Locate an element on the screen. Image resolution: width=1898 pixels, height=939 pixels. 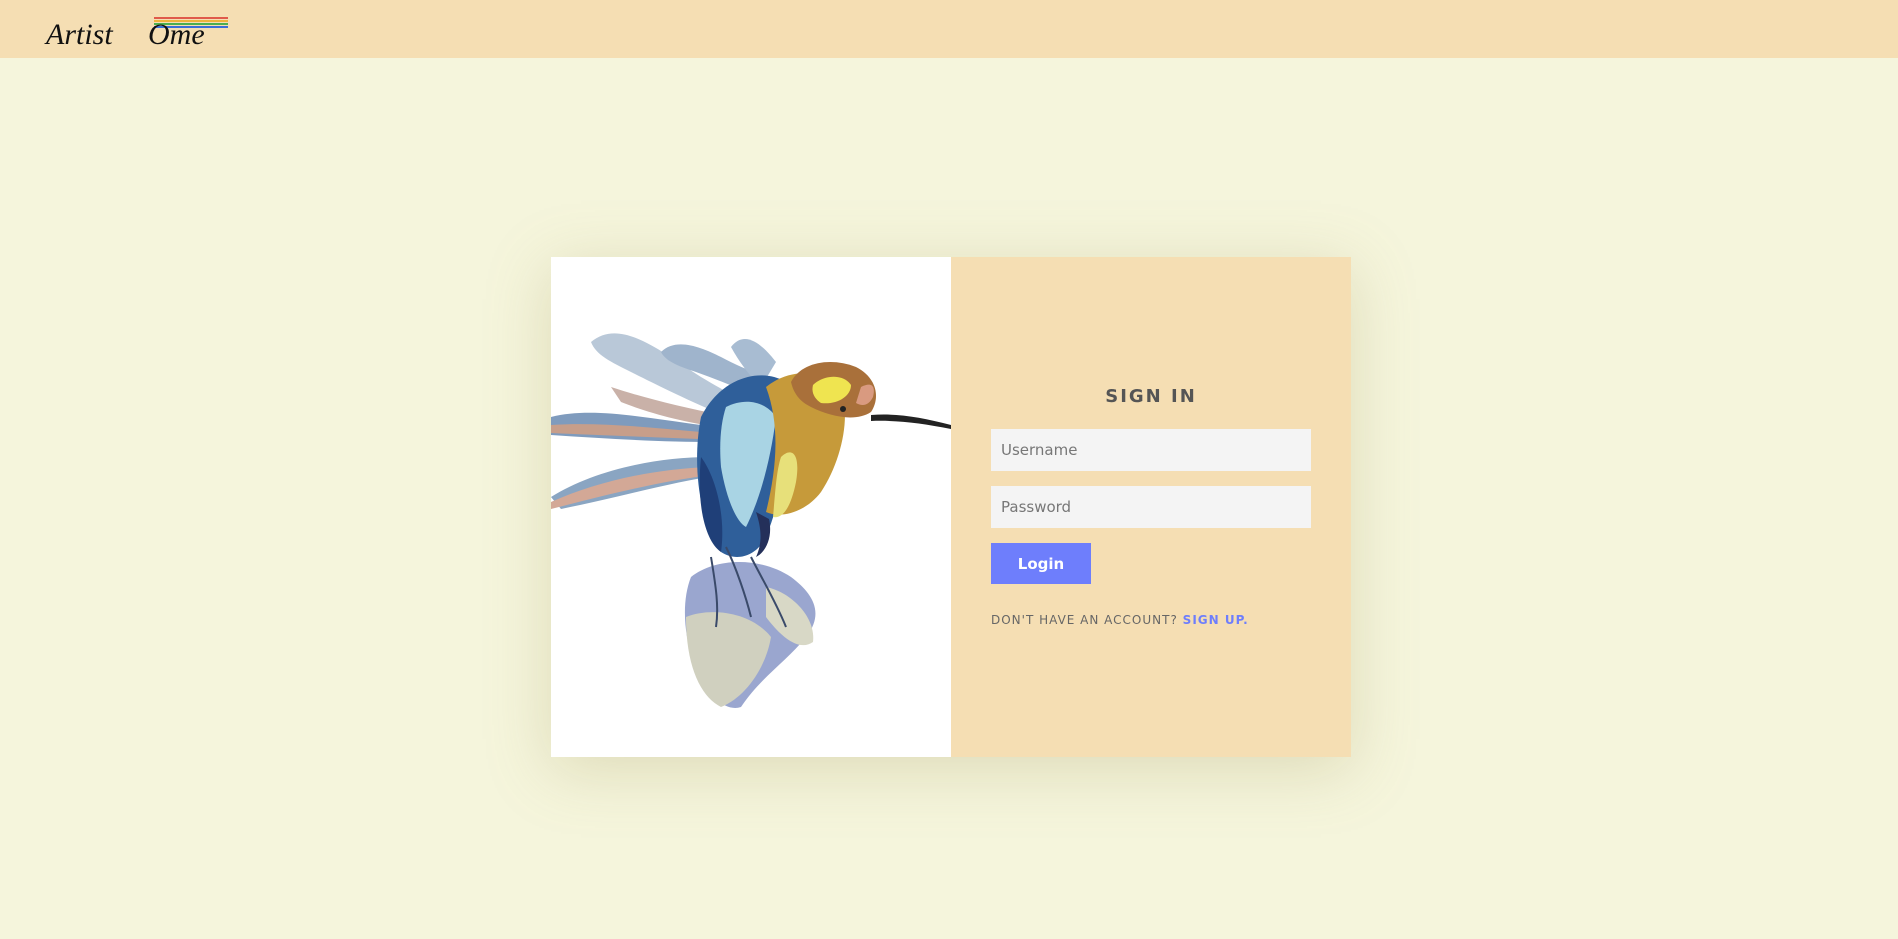
hummingbird-illustration is located at coordinates (751, 520).